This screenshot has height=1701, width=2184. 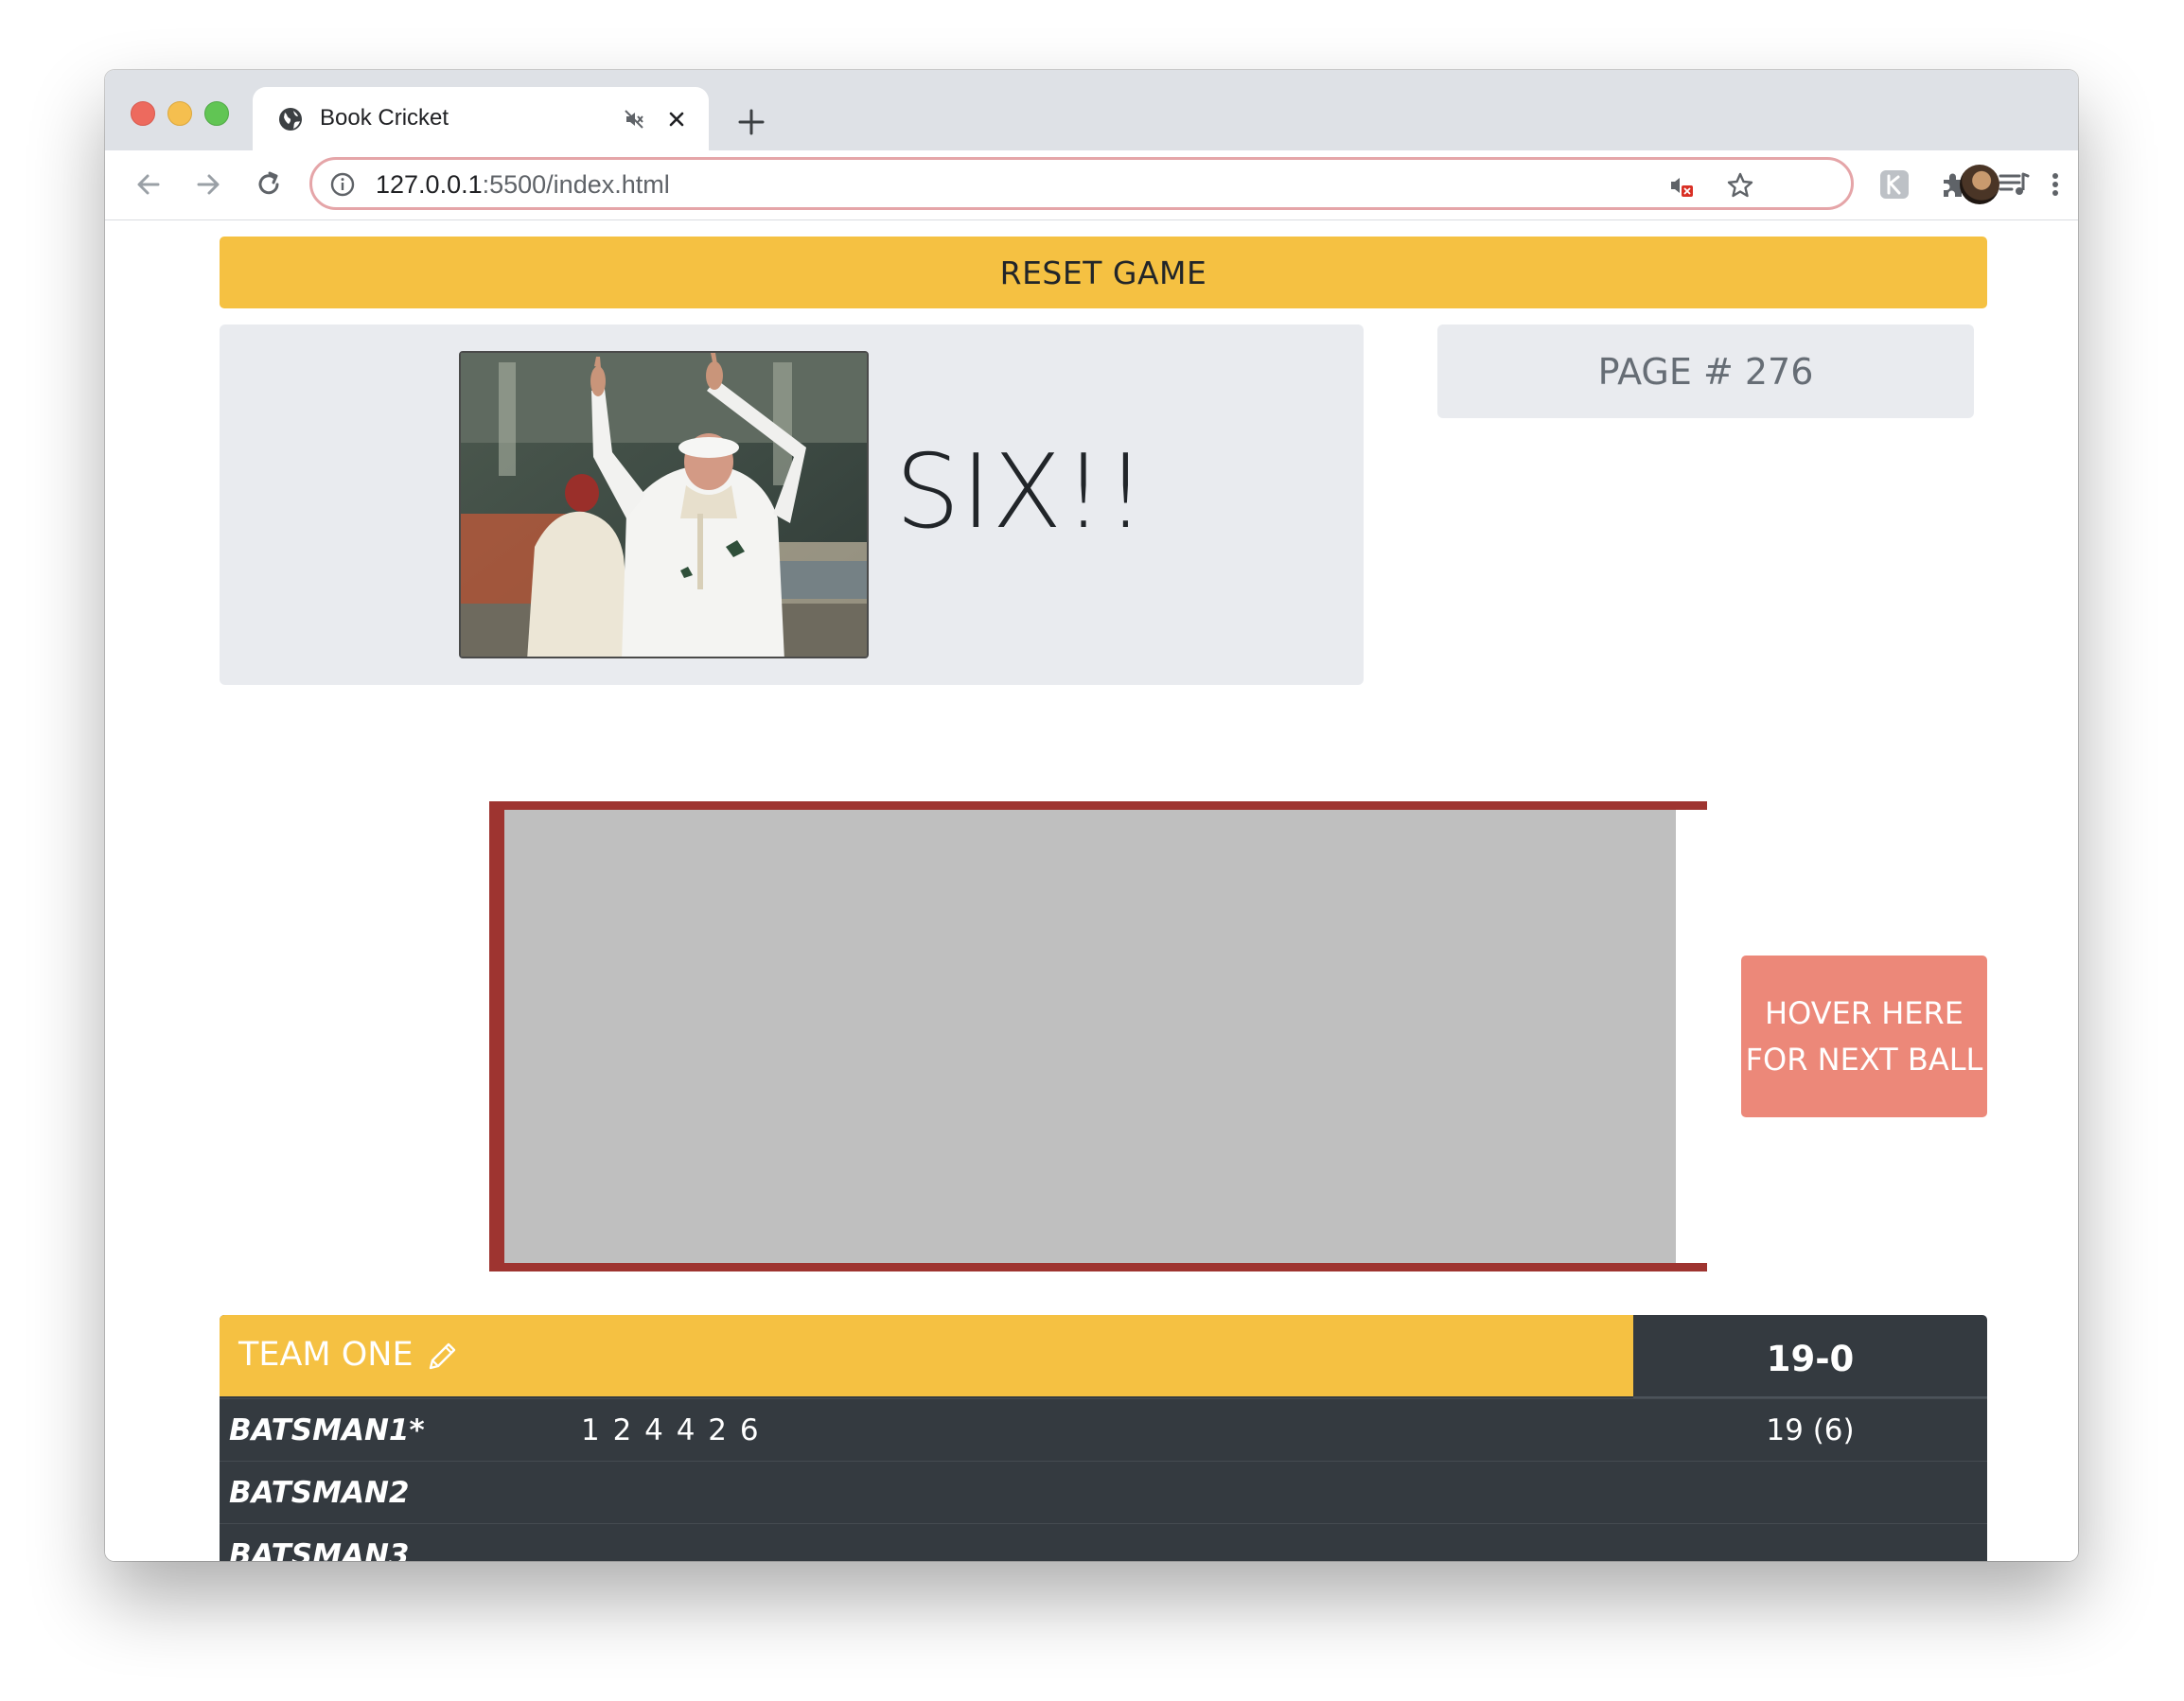 What do you see at coordinates (208, 184) in the screenshot?
I see `arrow-right-icon` at bounding box center [208, 184].